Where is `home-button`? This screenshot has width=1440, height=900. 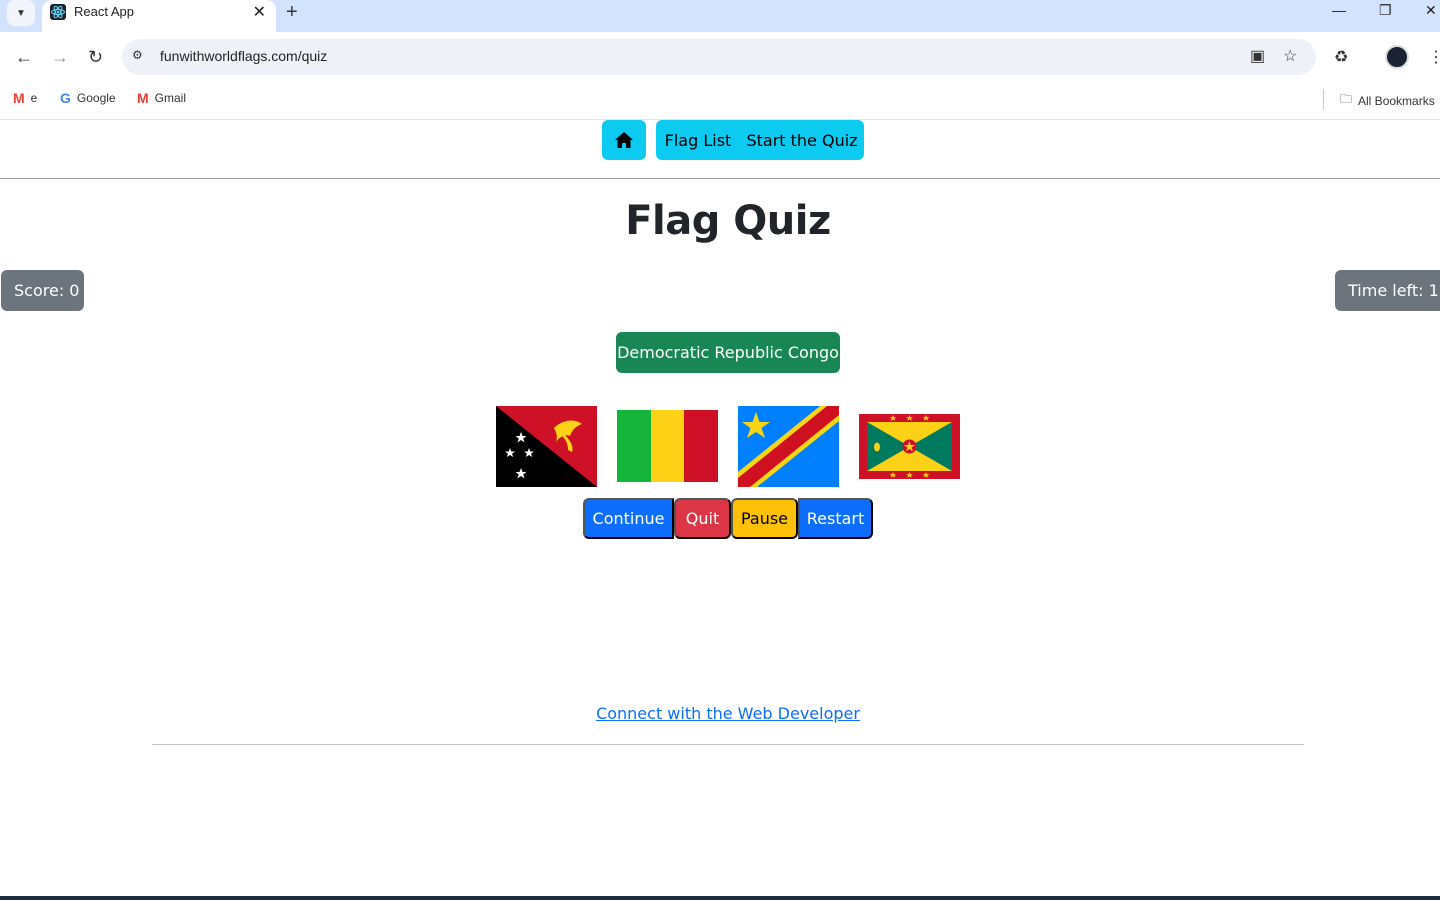 home-button is located at coordinates (624, 140).